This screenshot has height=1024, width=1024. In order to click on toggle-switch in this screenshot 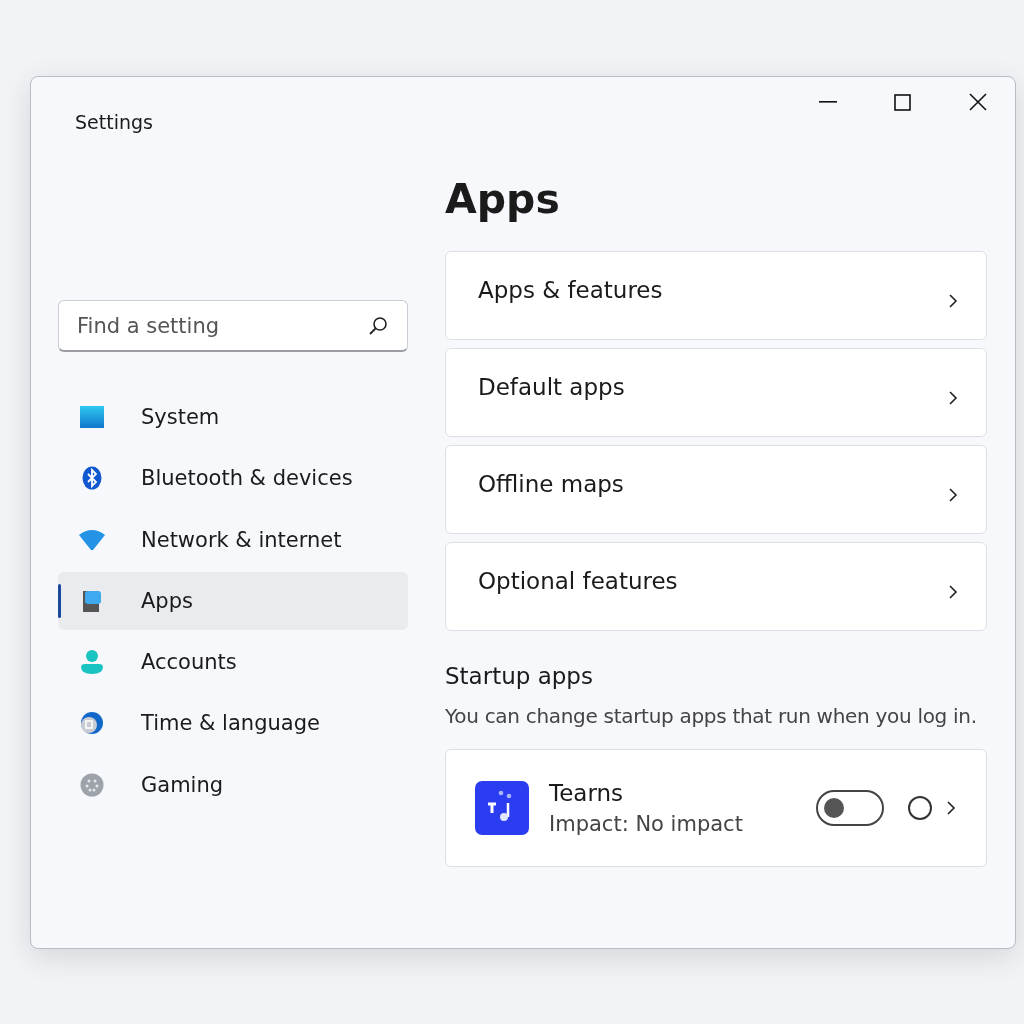, I will do `click(850, 808)`.